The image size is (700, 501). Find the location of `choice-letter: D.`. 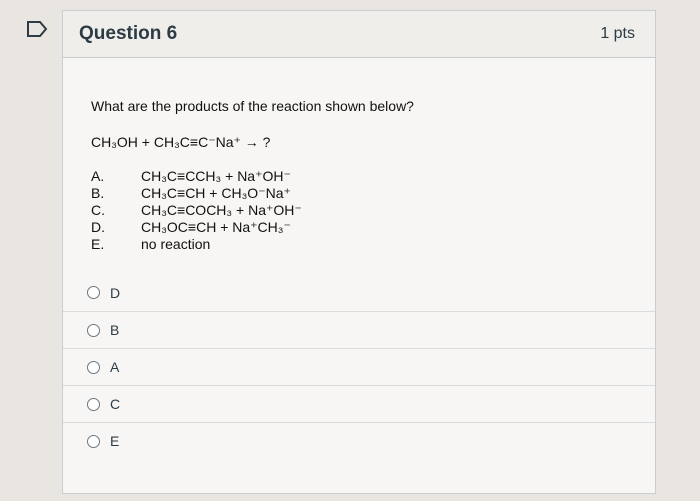

choice-letter: D. is located at coordinates (98, 227).